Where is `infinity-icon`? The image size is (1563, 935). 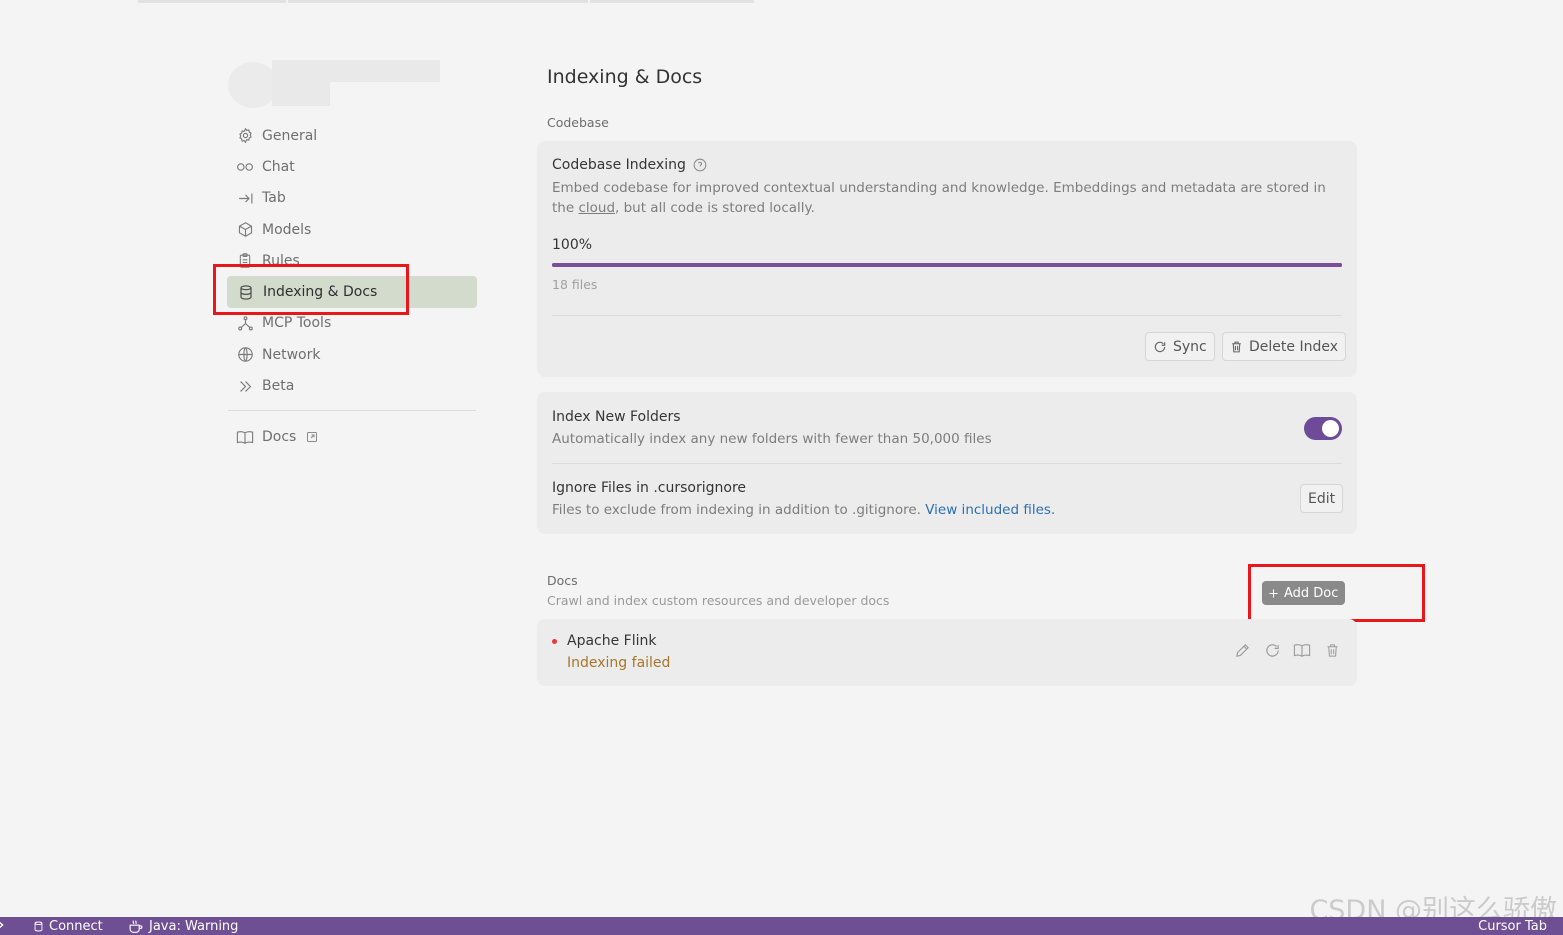
infinity-icon is located at coordinates (245, 167).